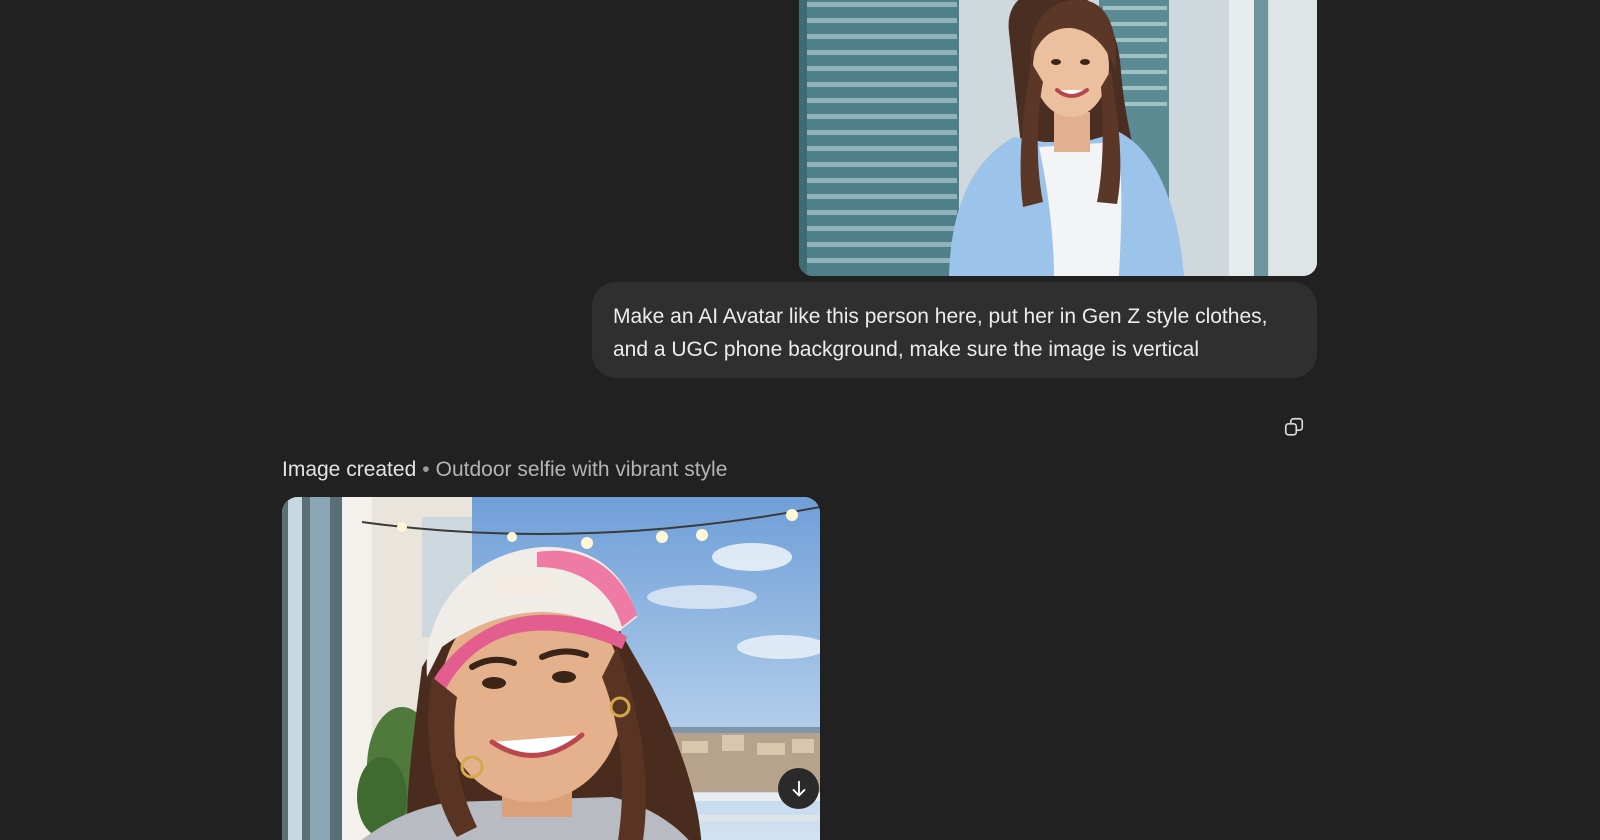 The width and height of the screenshot is (1600, 840). I want to click on generated-image-illustration, so click(551, 668).